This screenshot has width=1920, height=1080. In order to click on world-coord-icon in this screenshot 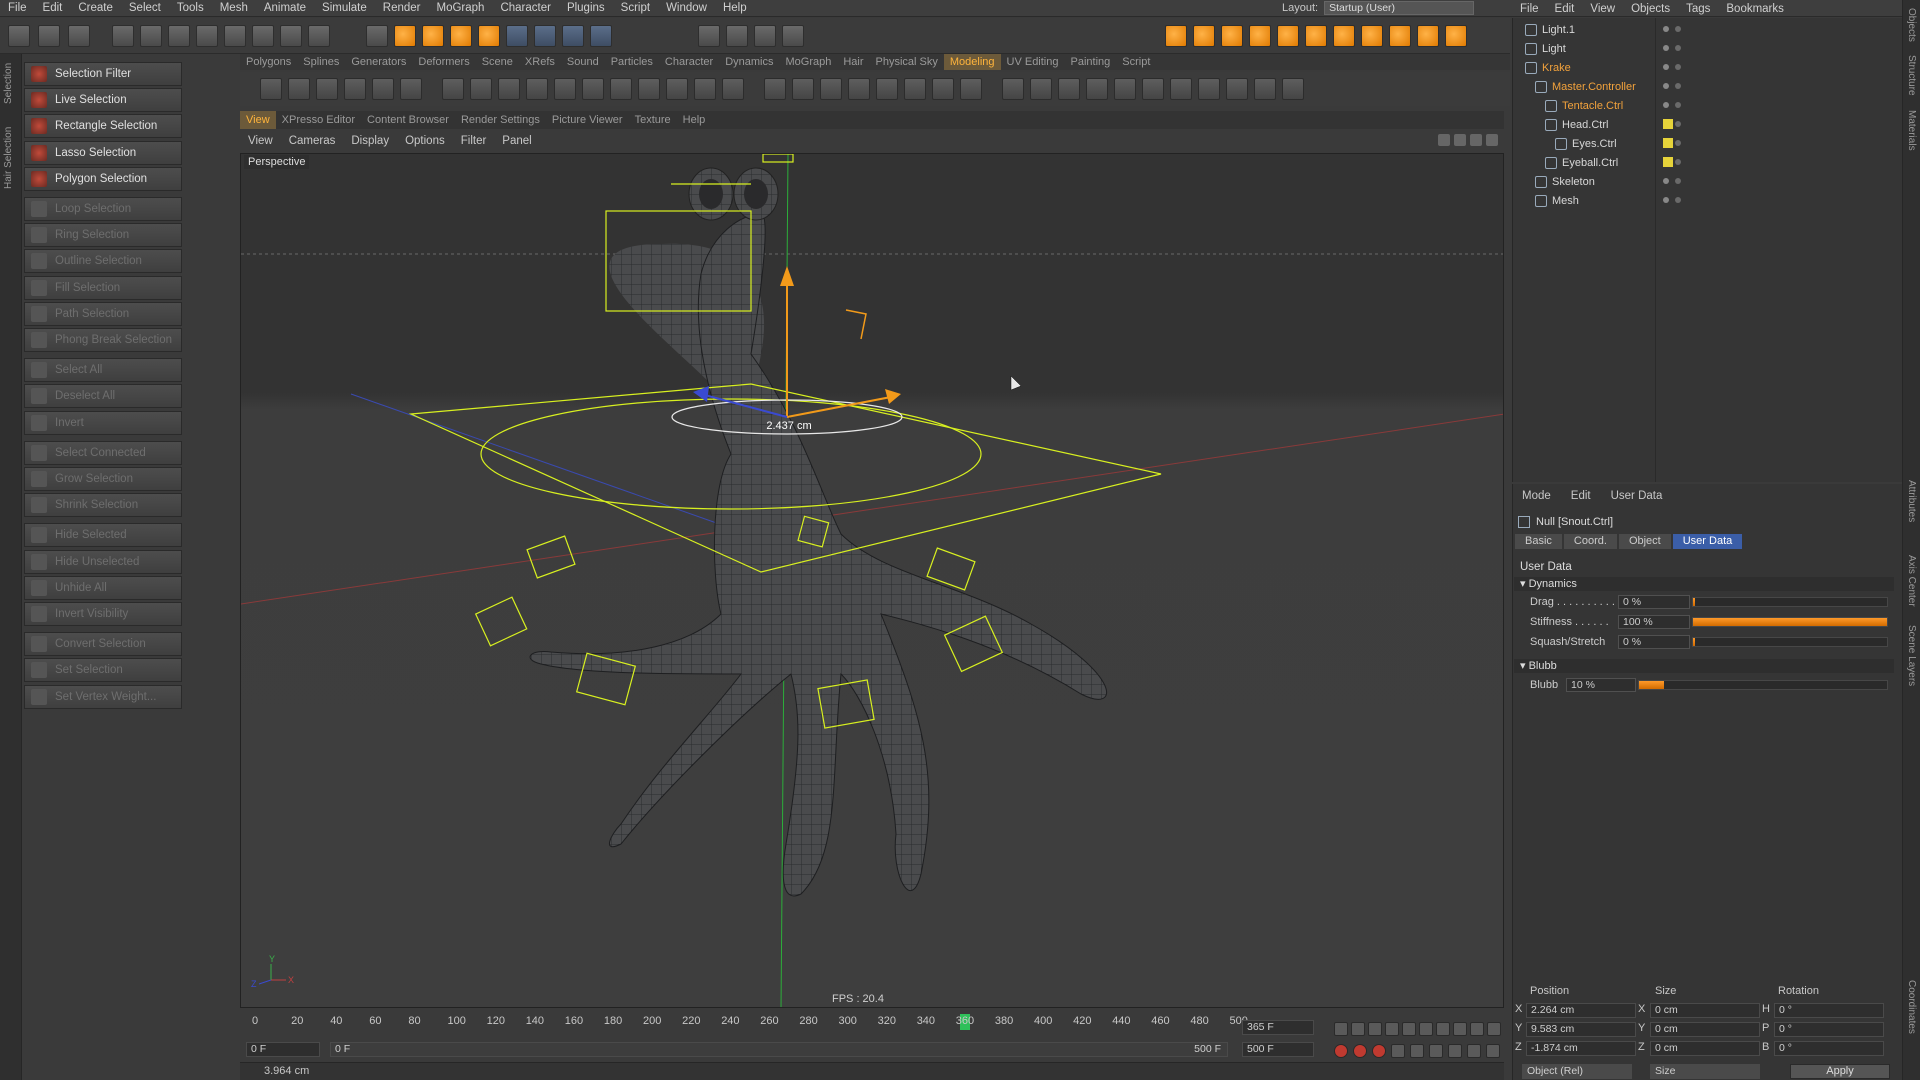, I will do `click(601, 36)`.